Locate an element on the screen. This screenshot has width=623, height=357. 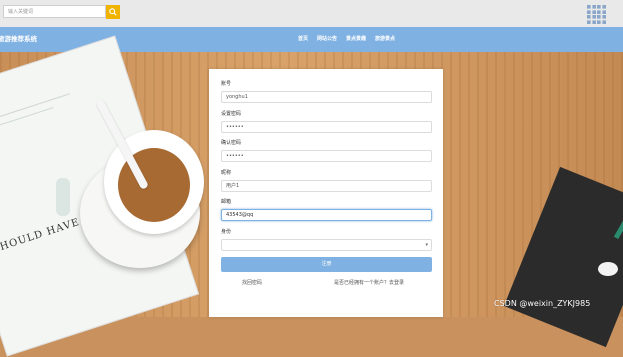
password-input: •••••• is located at coordinates (326, 127).